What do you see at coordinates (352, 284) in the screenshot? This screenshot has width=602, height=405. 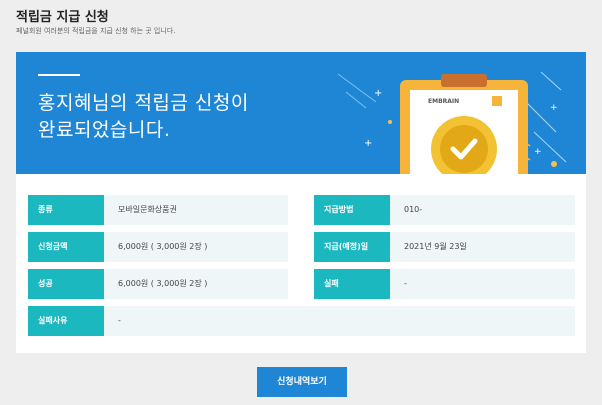 I see `fail-label: 실패` at bounding box center [352, 284].